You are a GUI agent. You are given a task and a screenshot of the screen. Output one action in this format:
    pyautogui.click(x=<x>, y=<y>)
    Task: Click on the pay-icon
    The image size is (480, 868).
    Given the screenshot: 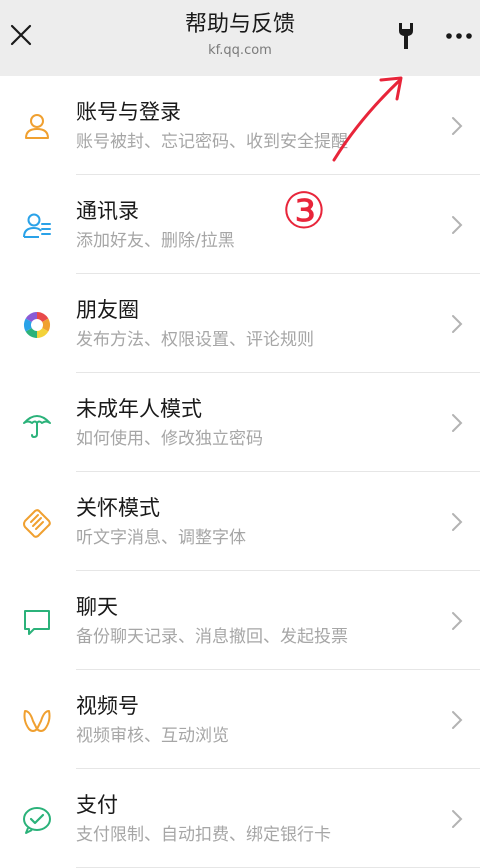 What is the action you would take?
    pyautogui.click(x=37, y=820)
    